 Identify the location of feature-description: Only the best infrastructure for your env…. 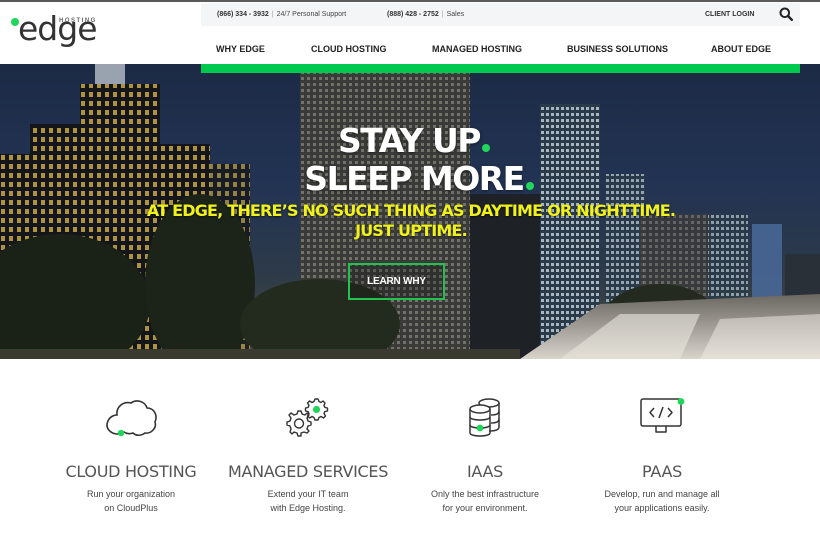
(485, 501).